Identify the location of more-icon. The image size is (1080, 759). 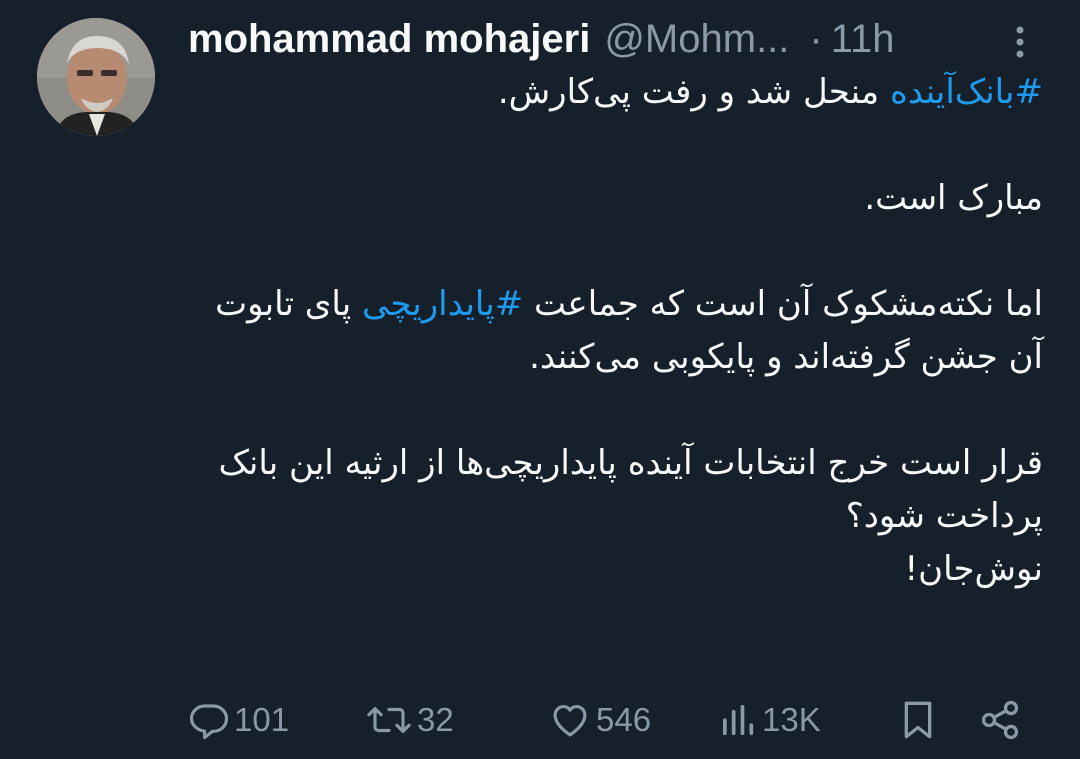
(1020, 42).